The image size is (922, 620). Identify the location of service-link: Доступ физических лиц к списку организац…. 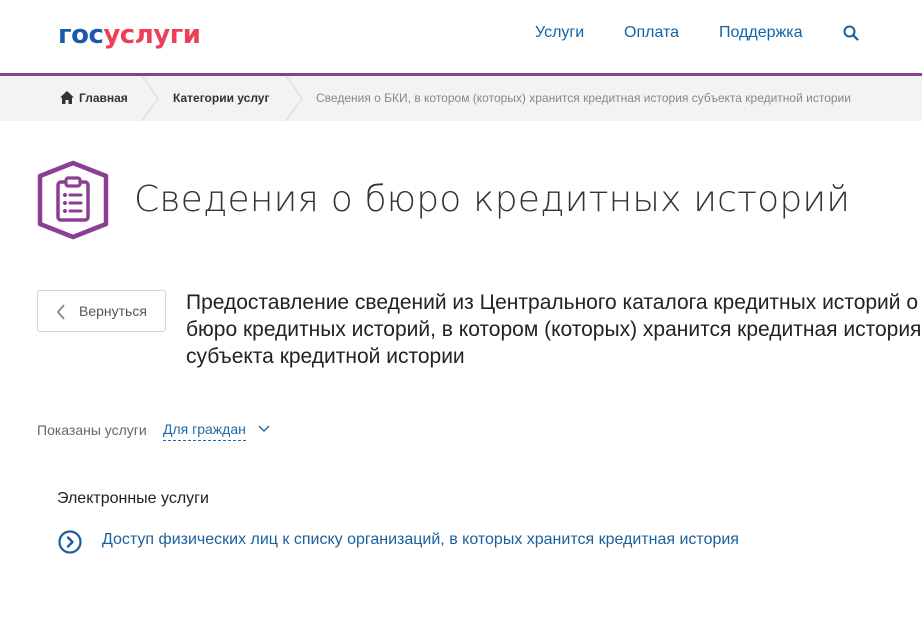
(420, 540).